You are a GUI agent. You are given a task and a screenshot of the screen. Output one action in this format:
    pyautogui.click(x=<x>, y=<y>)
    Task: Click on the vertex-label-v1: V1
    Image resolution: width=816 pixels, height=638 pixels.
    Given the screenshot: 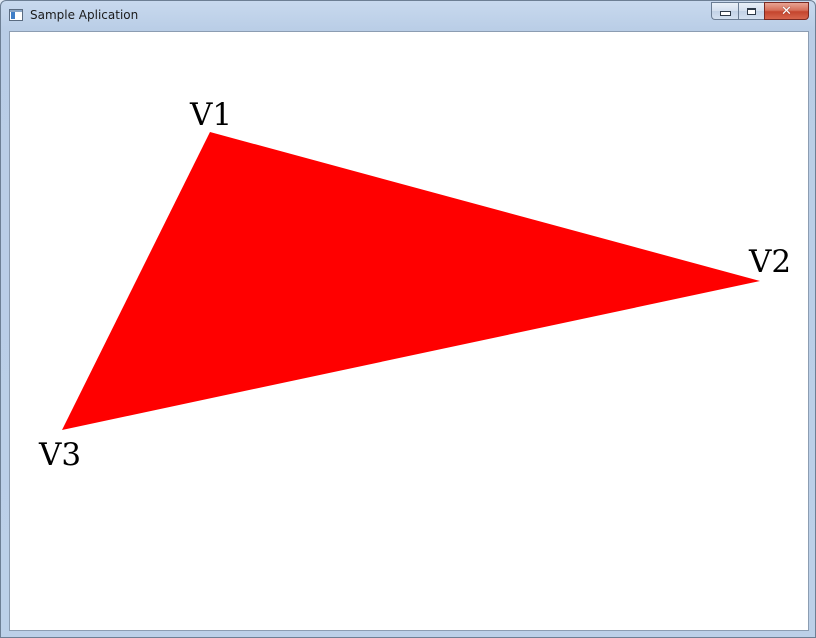 What is the action you would take?
    pyautogui.click(x=210, y=115)
    